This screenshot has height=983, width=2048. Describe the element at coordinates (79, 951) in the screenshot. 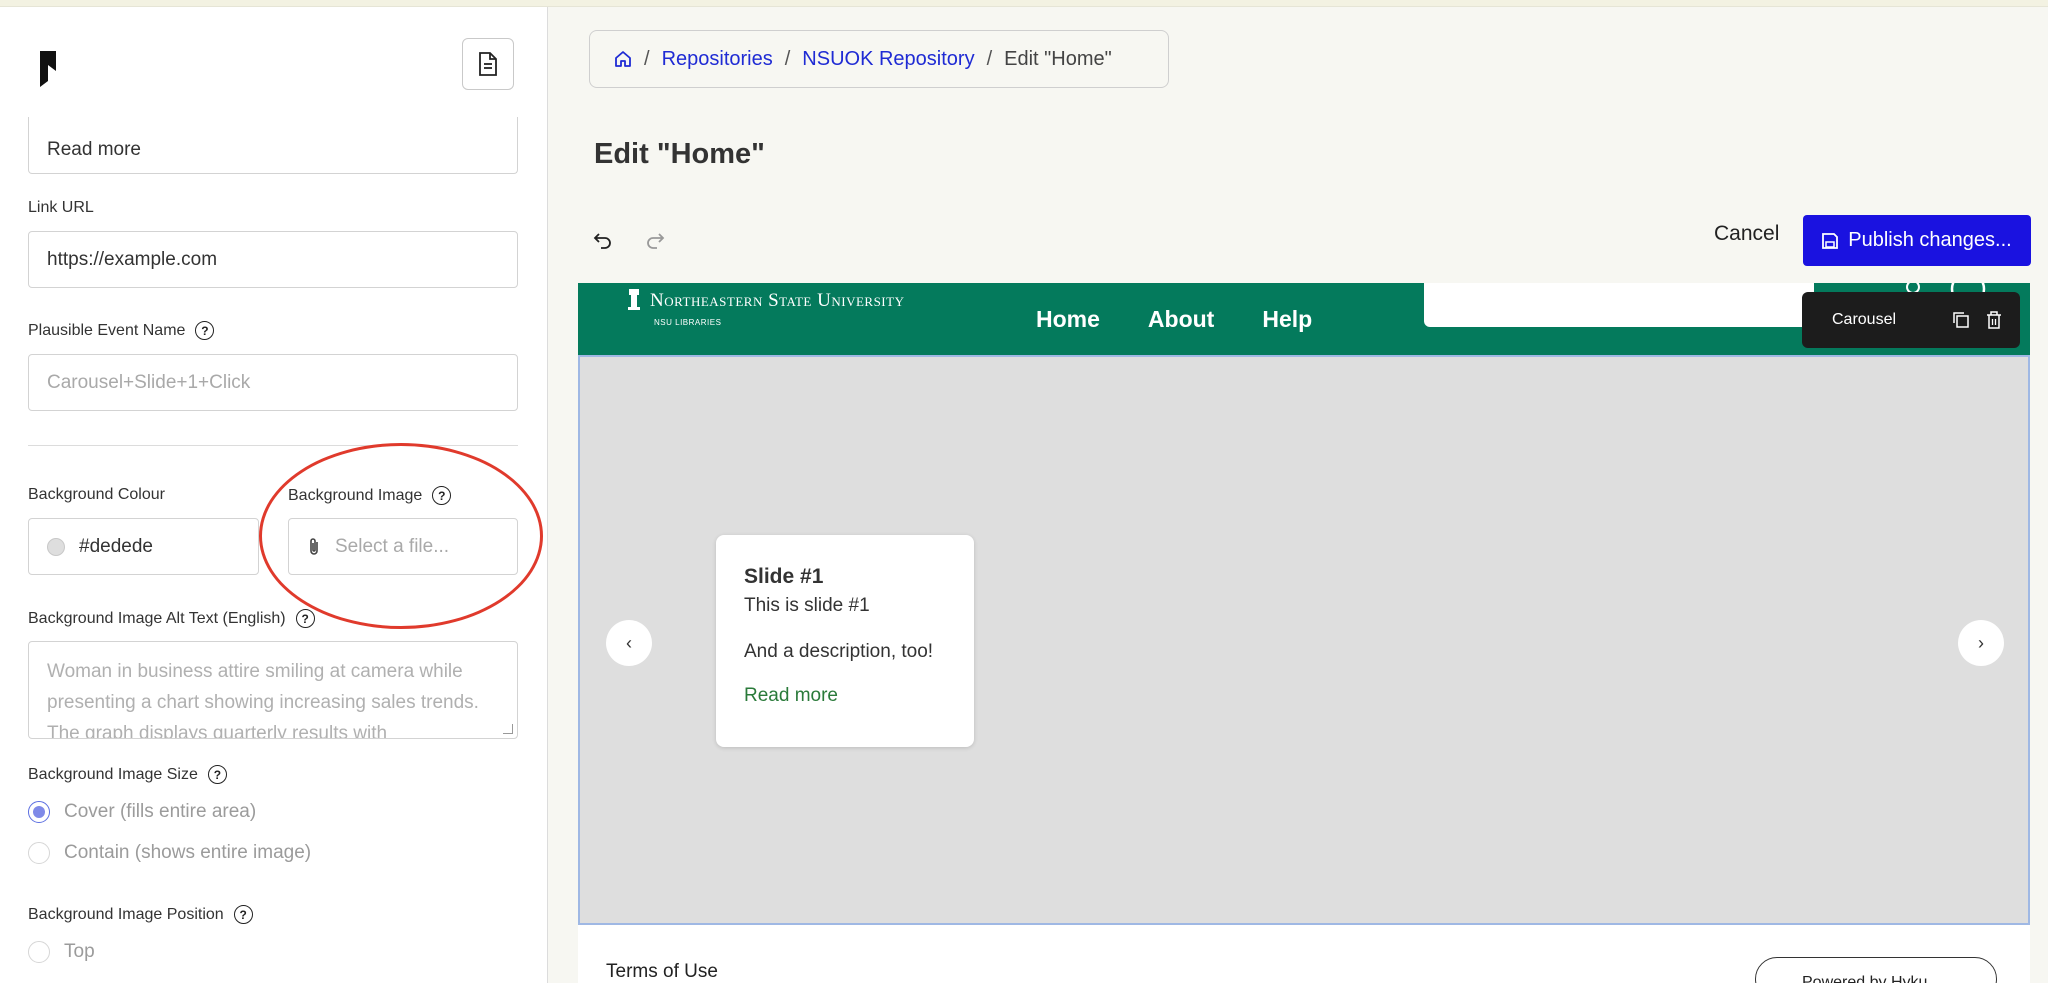

I see `radio-top-label: Top` at that location.